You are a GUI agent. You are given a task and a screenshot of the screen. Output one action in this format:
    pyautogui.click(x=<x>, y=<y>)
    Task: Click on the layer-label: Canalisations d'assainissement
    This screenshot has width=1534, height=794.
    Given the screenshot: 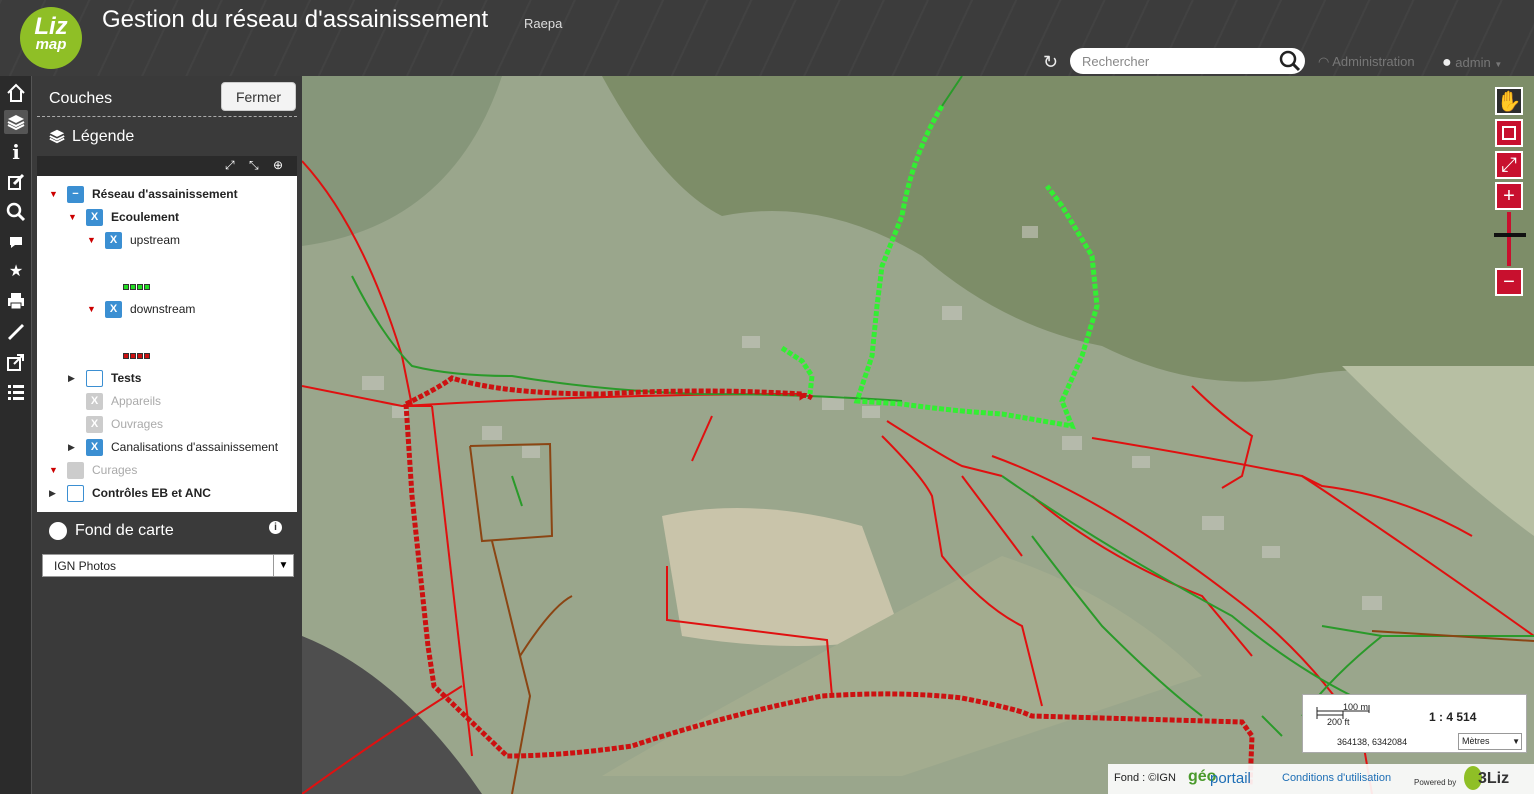 What is the action you would take?
    pyautogui.click(x=195, y=447)
    